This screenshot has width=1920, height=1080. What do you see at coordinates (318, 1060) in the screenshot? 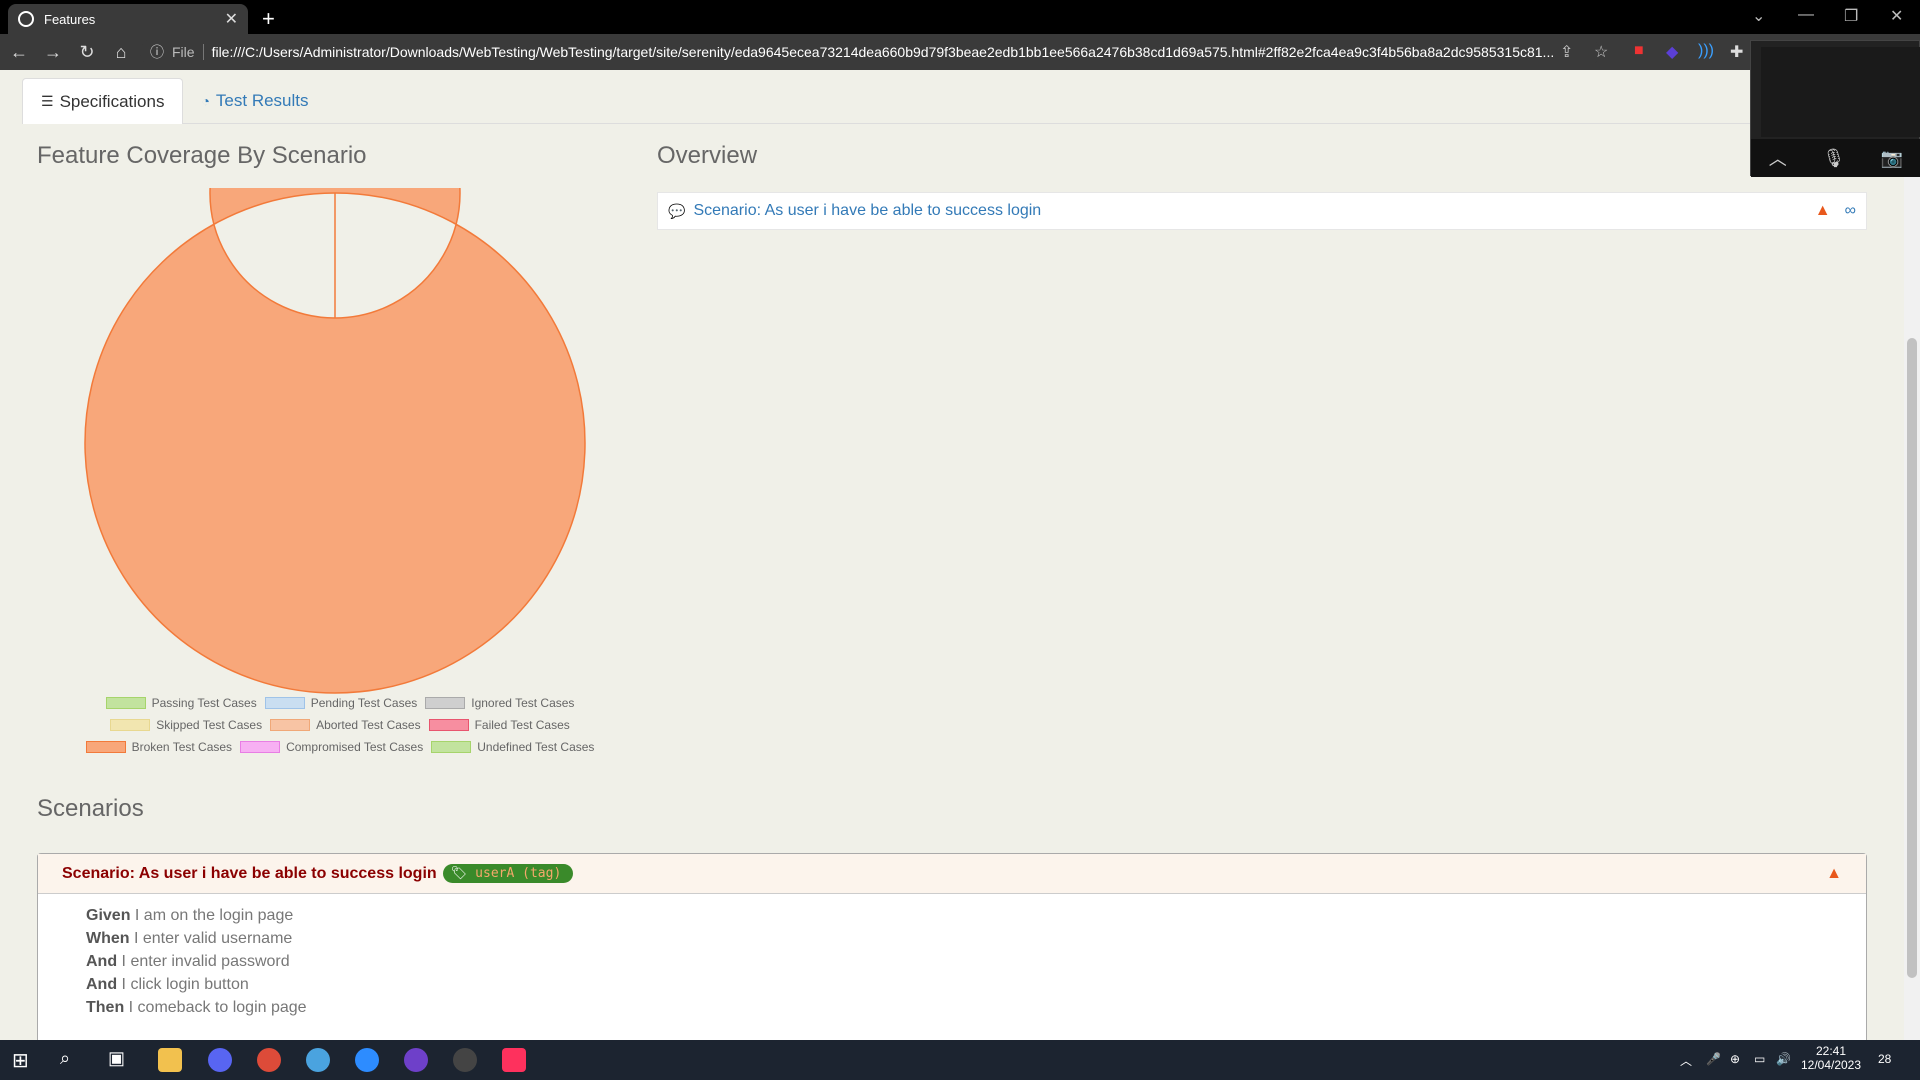
I see `app-icon` at bounding box center [318, 1060].